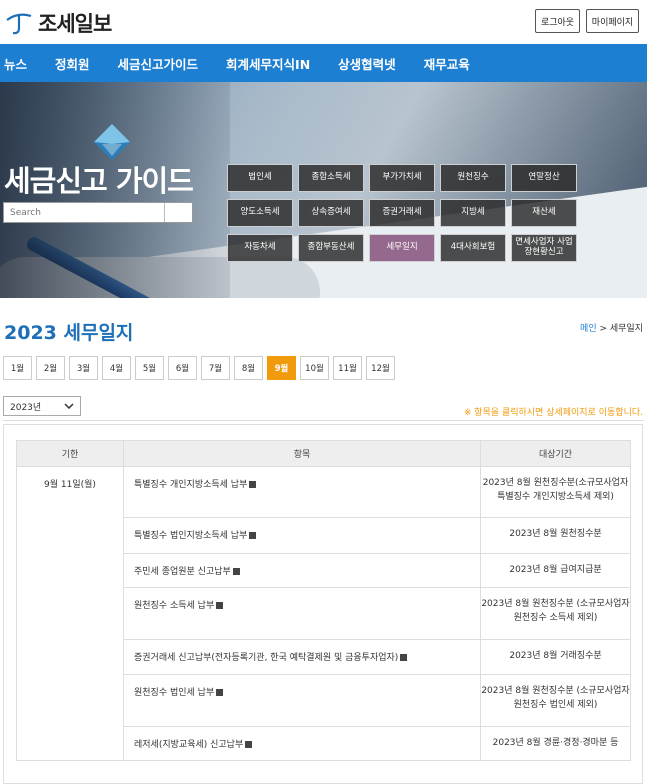 The image size is (647, 784). Describe the element at coordinates (612, 21) in the screenshot. I see `mypage-button: 마이페이지` at that location.